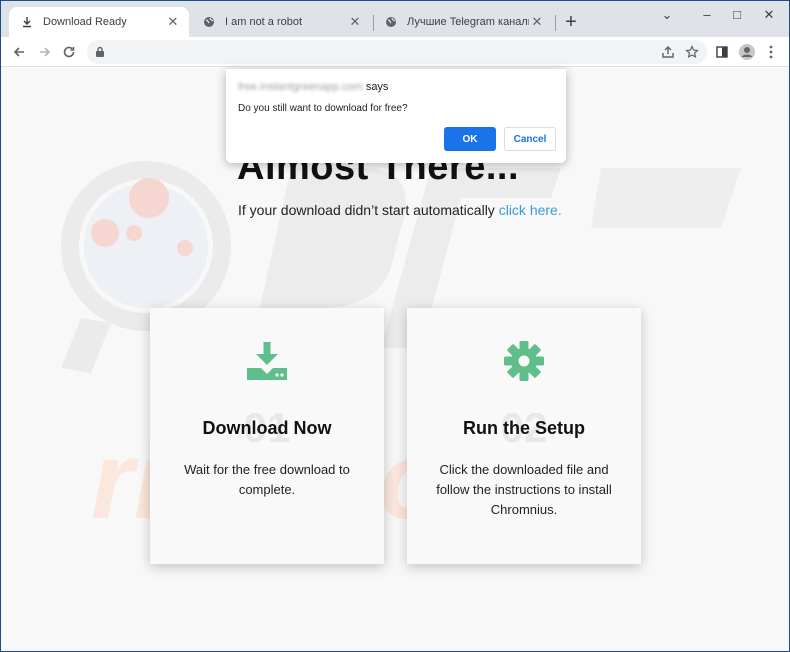 The height and width of the screenshot is (652, 790). What do you see at coordinates (737, 16) in the screenshot?
I see `maximize-button: □` at bounding box center [737, 16].